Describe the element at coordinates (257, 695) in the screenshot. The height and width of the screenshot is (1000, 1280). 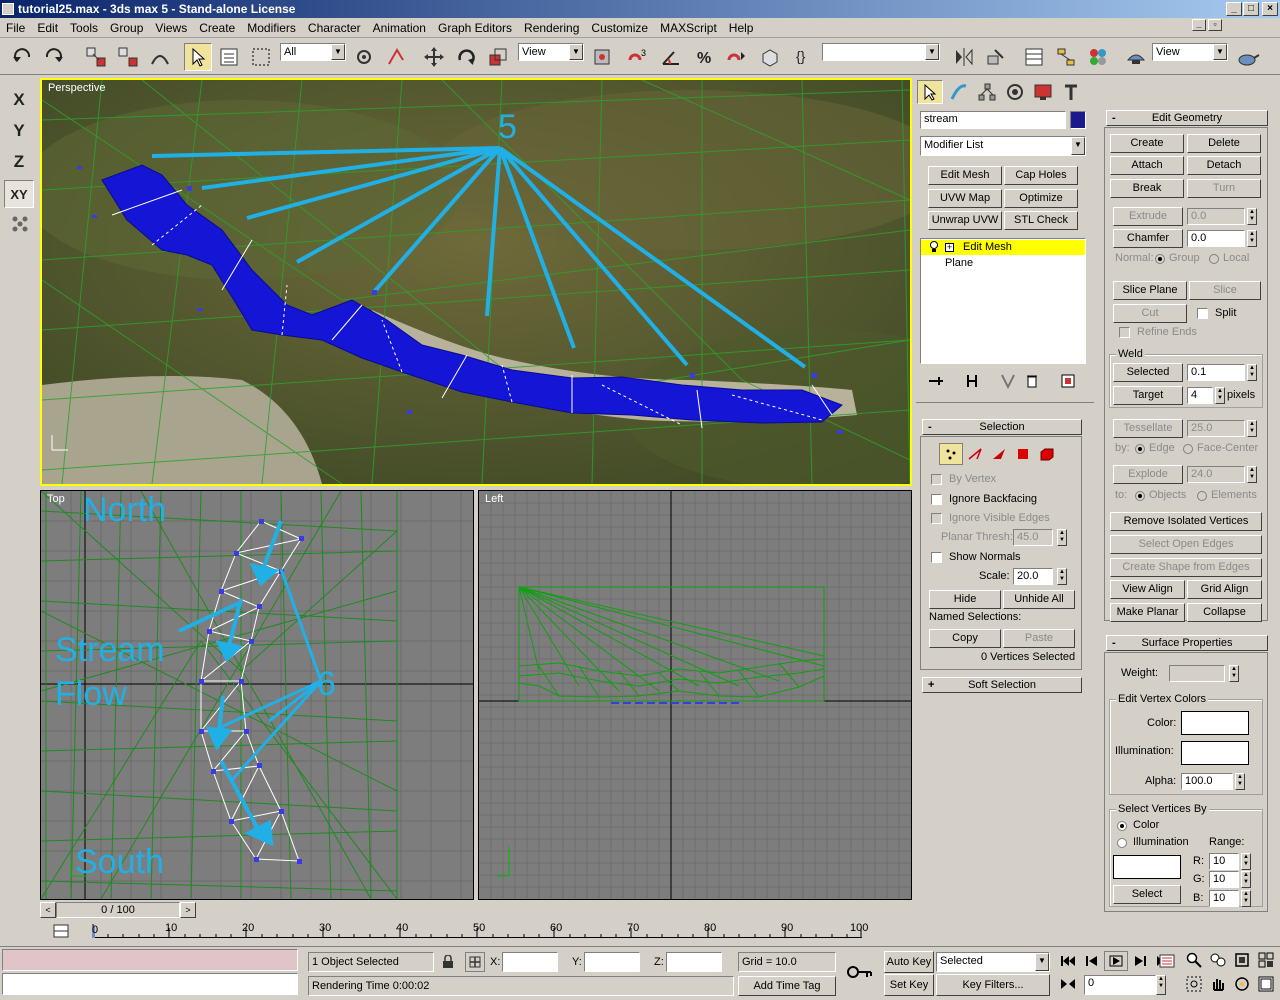
I see `top-viewport: Top North Stream Flow 6 South` at that location.